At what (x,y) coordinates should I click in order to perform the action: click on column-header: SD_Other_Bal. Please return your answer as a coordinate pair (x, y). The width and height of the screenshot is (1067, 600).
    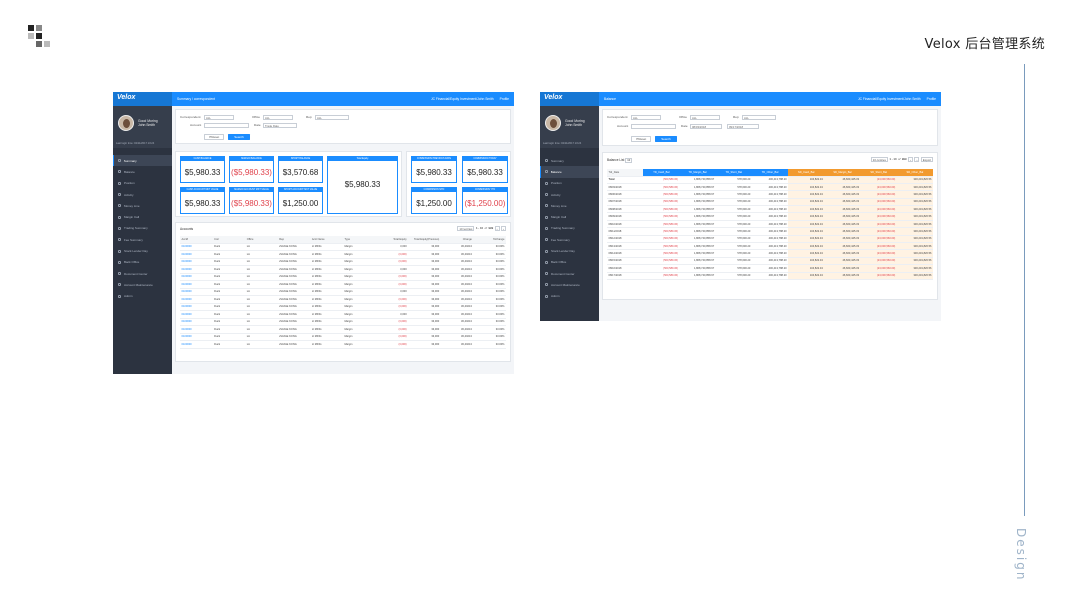
    Looking at the image, I should click on (914, 173).